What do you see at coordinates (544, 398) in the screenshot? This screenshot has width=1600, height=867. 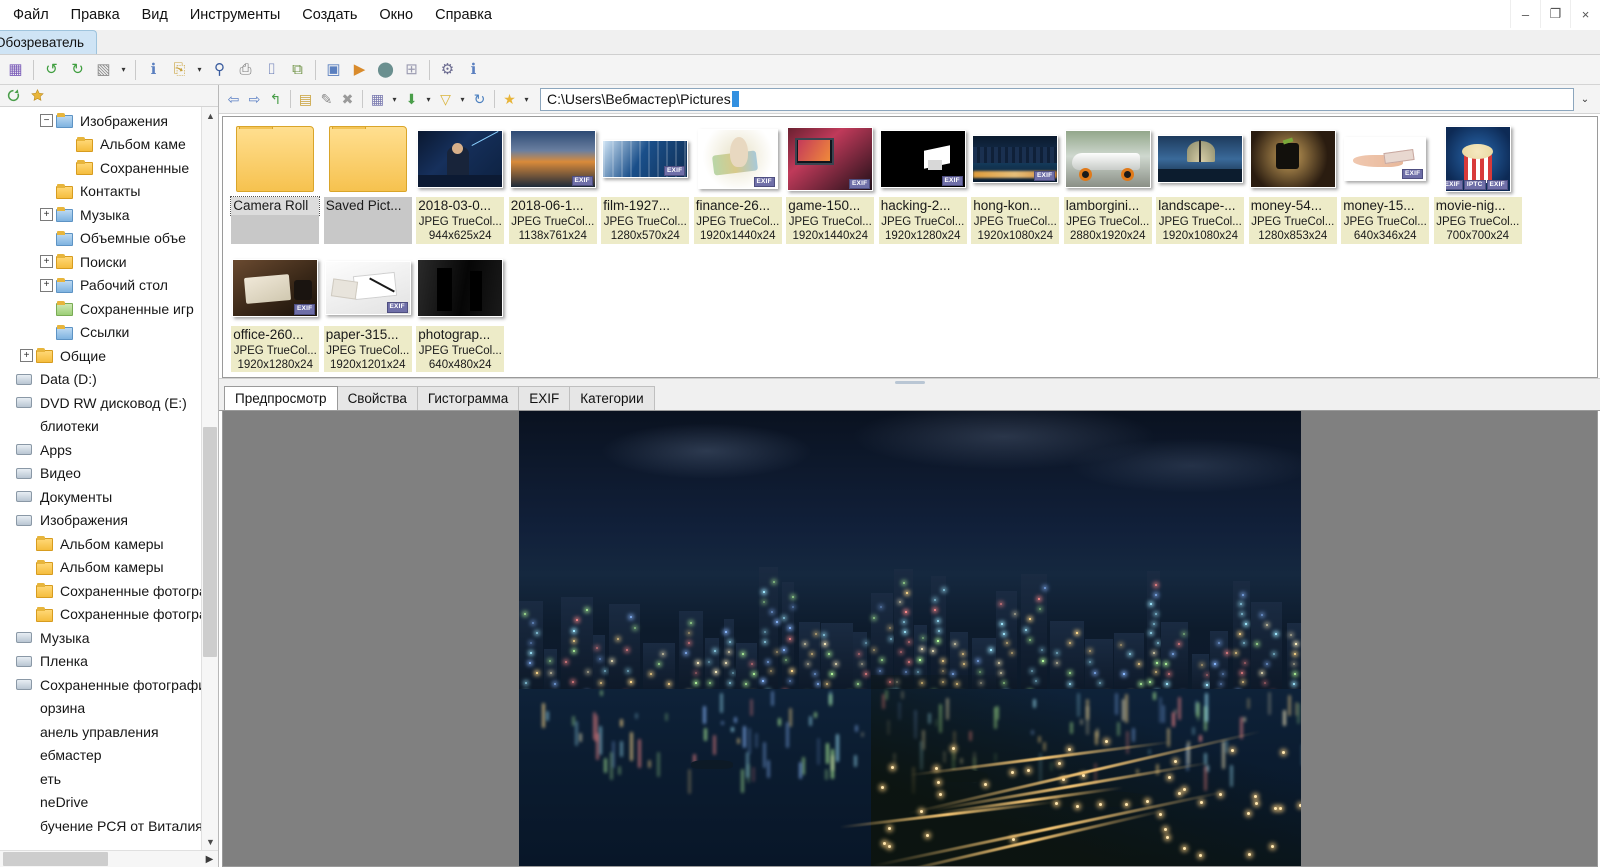 I see `preview-tab-3: EXIF` at bounding box center [544, 398].